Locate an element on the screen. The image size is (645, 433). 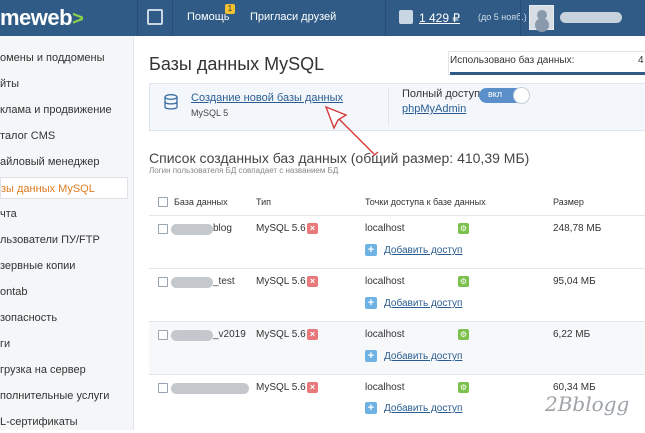
usage-bar is located at coordinates (547, 73).